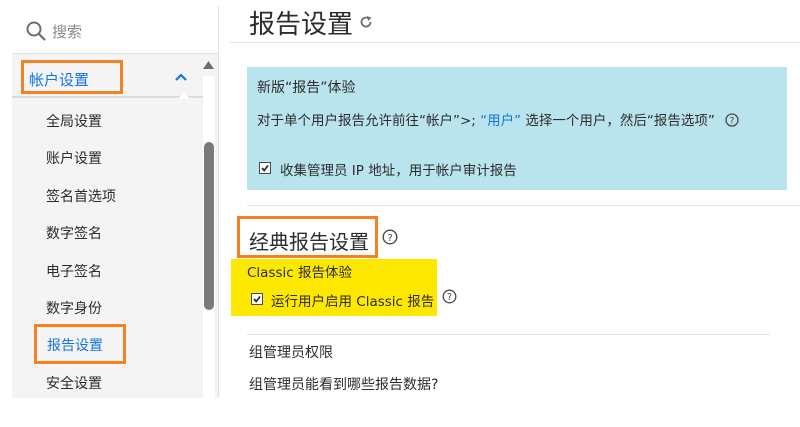 Image resolution: width=800 pixels, height=427 pixels. Describe the element at coordinates (515, 42) in the screenshot. I see `header-divider` at that location.